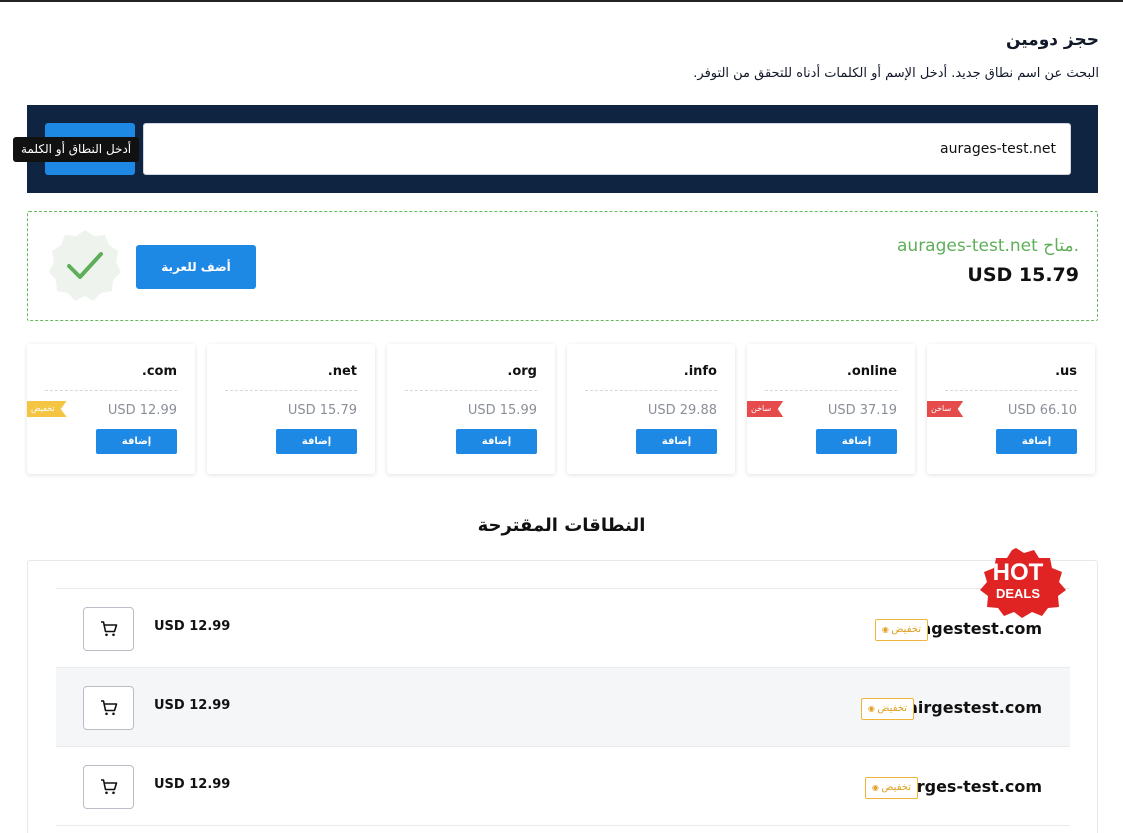  Describe the element at coordinates (563, 627) in the screenshot. I see `suggestion-row: auragestest.com ◉ تخفيض USD 12.99` at that location.